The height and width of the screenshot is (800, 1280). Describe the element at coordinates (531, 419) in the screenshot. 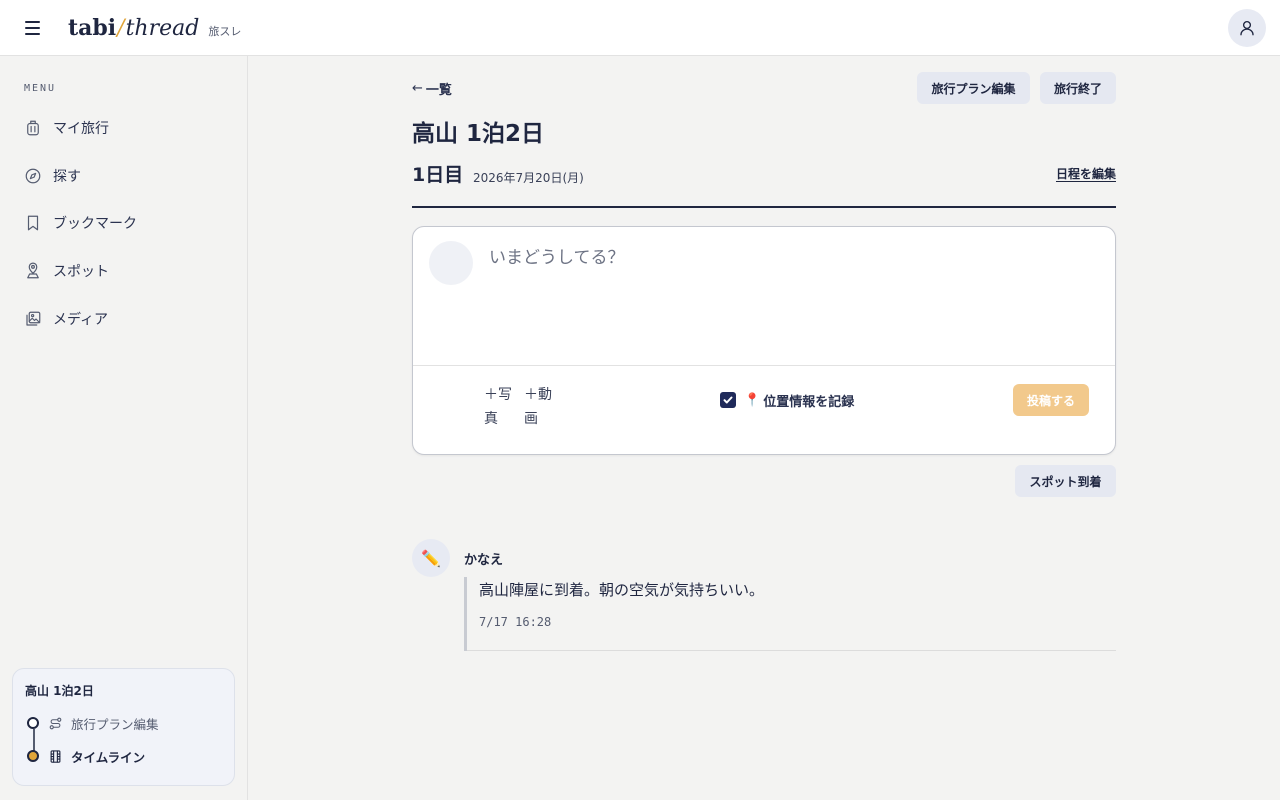

I see `add-video-label-line2: 画` at that location.